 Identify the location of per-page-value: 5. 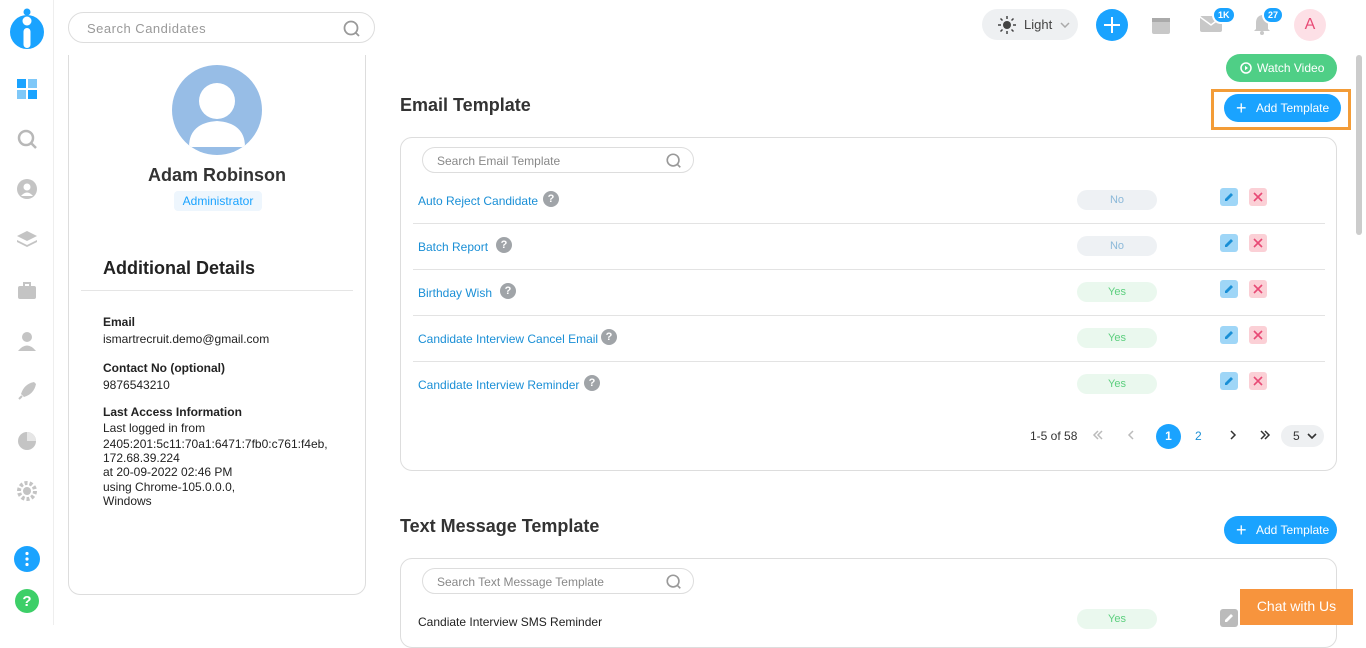
(1296, 436).